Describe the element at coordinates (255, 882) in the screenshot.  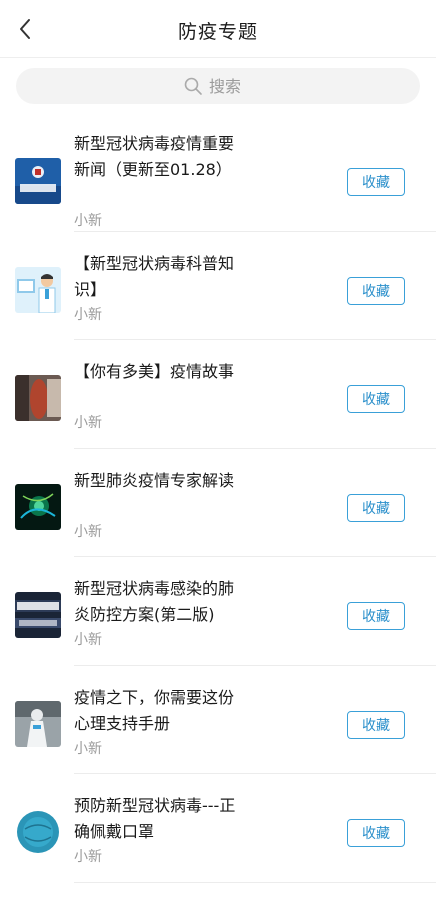
I see `divider` at that location.